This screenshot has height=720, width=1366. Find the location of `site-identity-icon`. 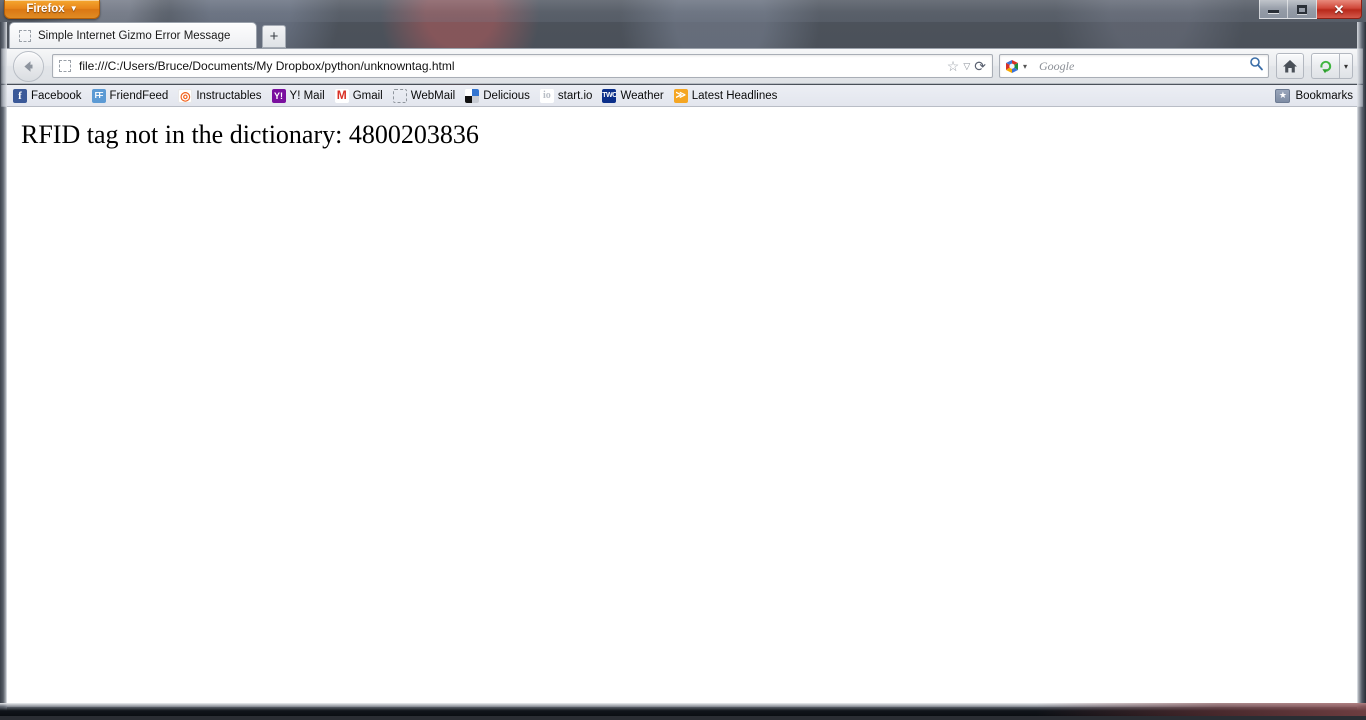

site-identity-icon is located at coordinates (65, 66).